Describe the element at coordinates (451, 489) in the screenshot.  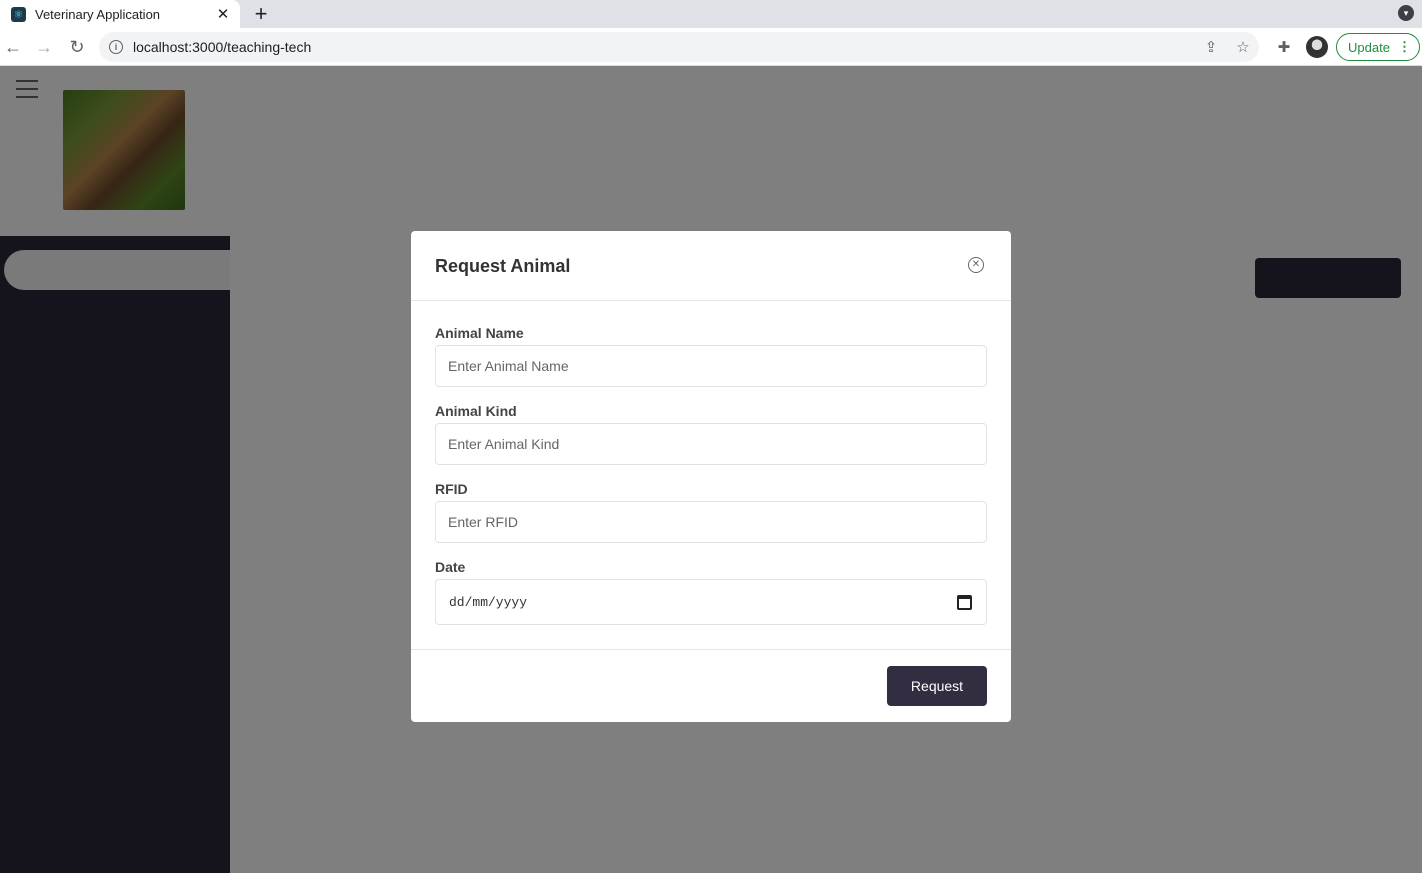
I see `rfid-label: RFID` at that location.